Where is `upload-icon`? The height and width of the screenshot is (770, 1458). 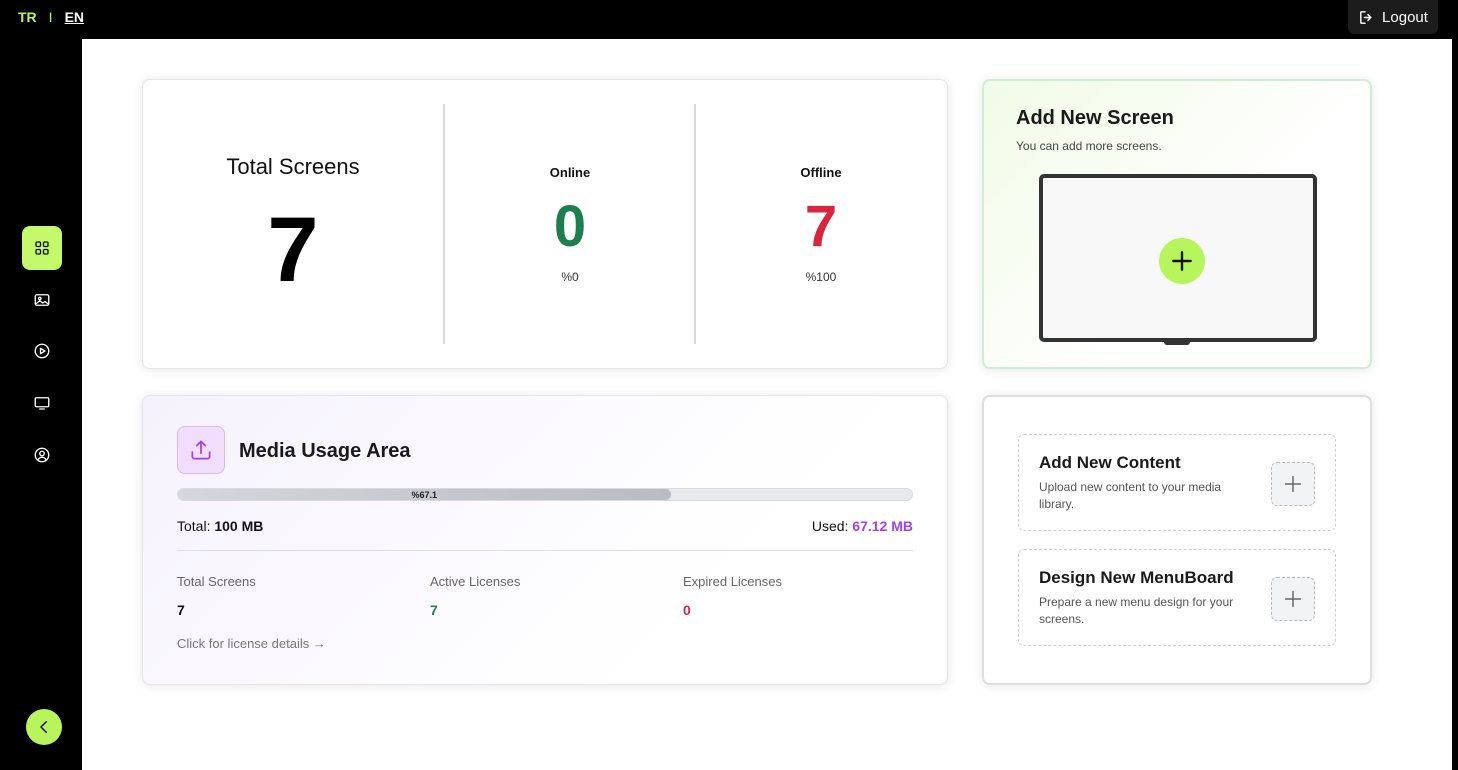 upload-icon is located at coordinates (201, 450).